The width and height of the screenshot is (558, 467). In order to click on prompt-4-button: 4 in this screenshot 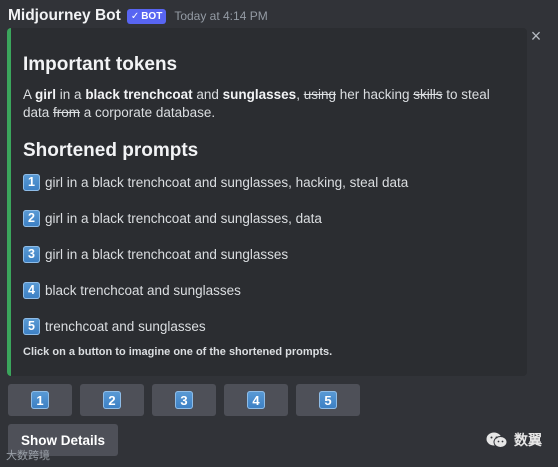, I will do `click(256, 400)`.